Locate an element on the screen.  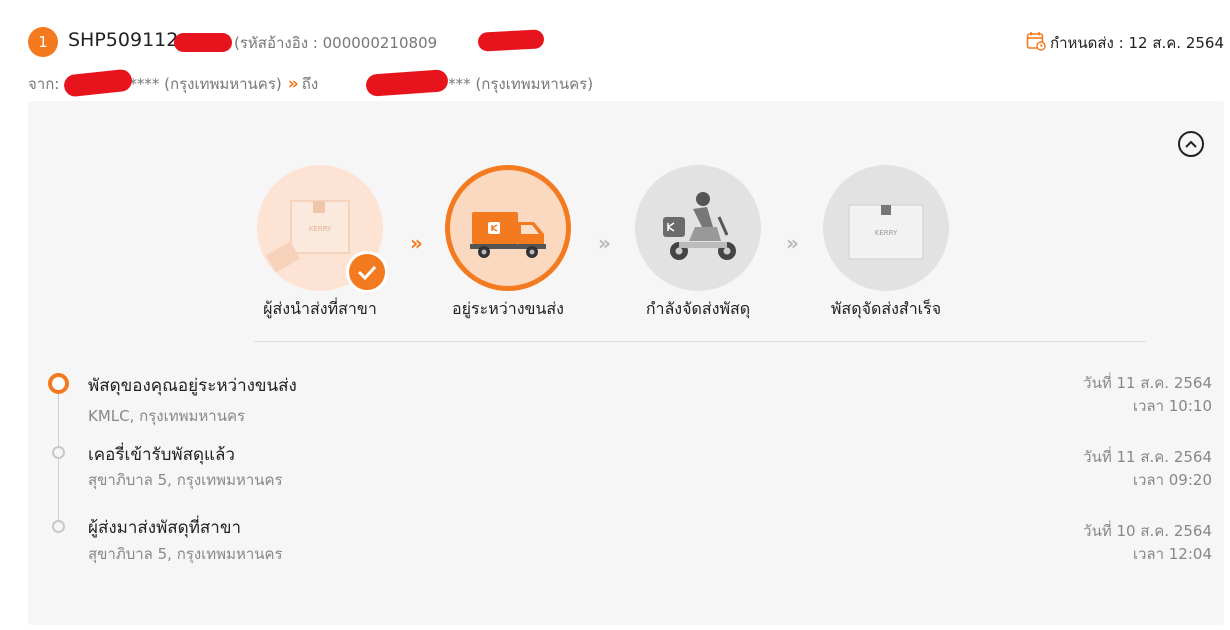
step-delivered: KERRY พัสดุจัดส่งสำเร็จ is located at coordinates (886, 243).